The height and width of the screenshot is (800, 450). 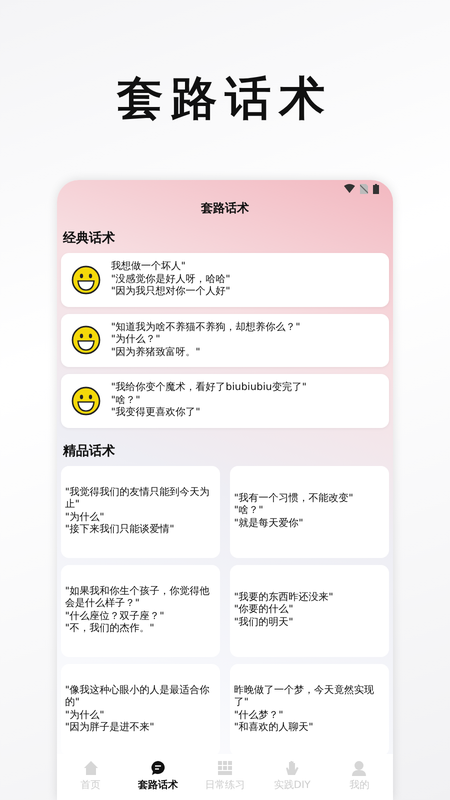 What do you see at coordinates (225, 340) in the screenshot?
I see `phrase-card: "知道我为啥不养猫不养狗，却想养你么？" "为什么？" "因为养猪致富呀。"` at bounding box center [225, 340].